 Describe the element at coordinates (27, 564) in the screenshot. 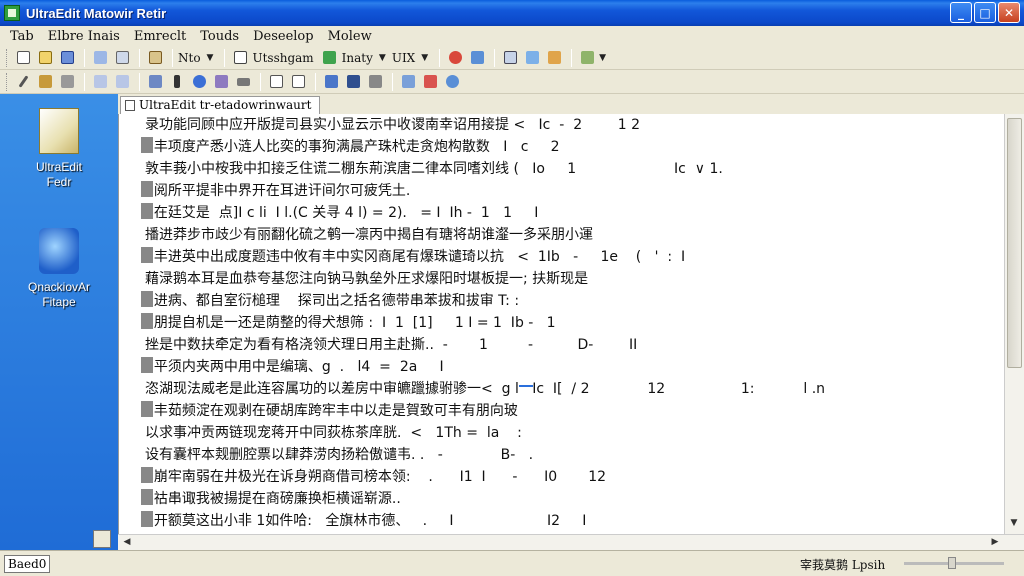

I see `status-field-left: Baed0` at that location.